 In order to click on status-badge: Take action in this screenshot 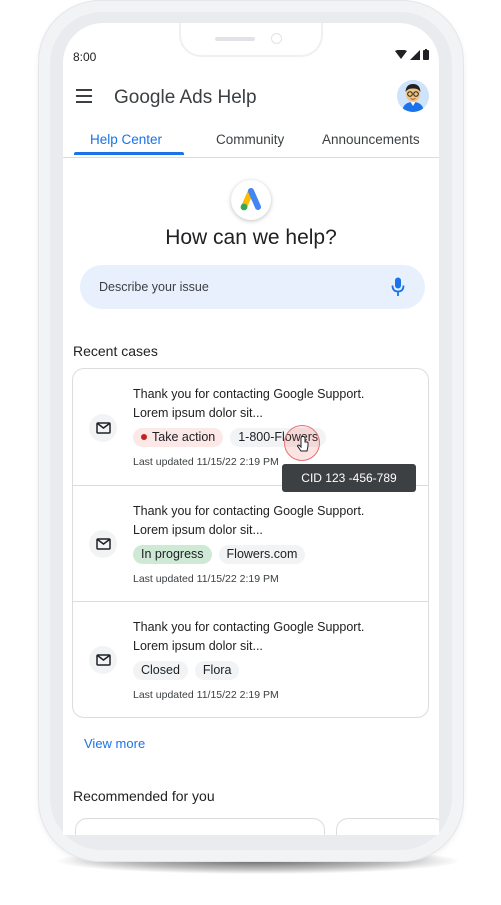, I will do `click(178, 437)`.